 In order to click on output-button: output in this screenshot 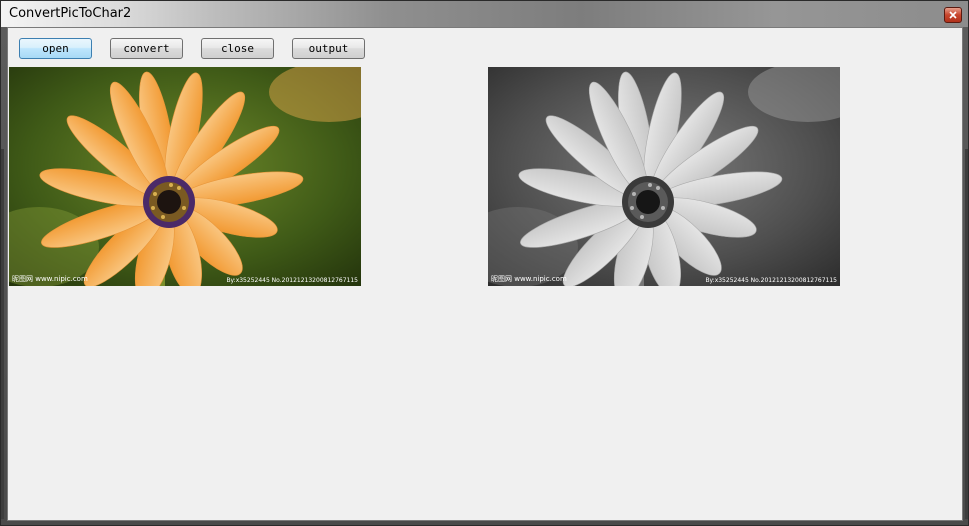, I will do `click(328, 48)`.